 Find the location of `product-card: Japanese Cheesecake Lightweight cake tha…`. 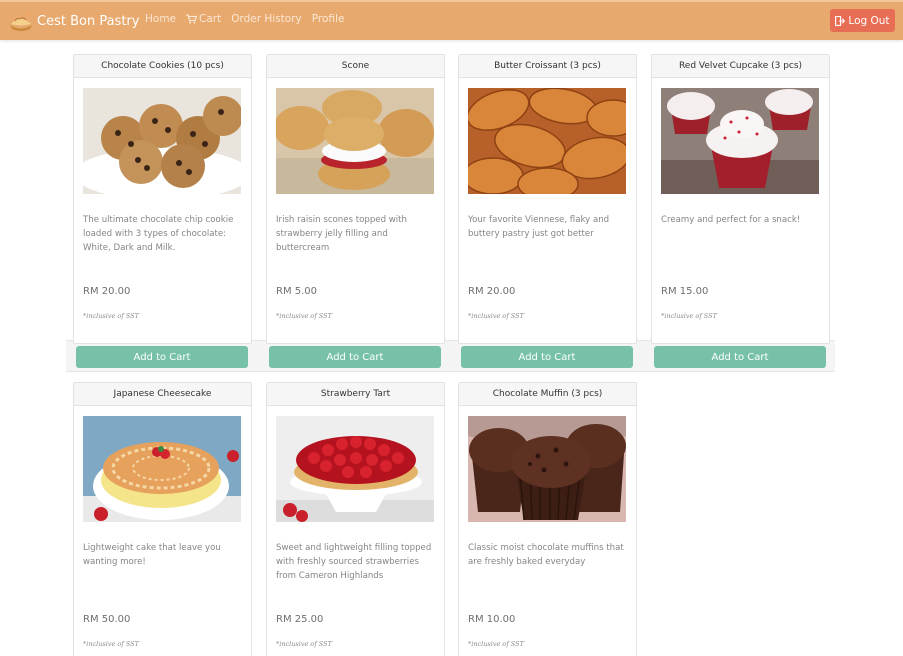

product-card: Japanese Cheesecake Lightweight cake tha… is located at coordinates (162, 519).